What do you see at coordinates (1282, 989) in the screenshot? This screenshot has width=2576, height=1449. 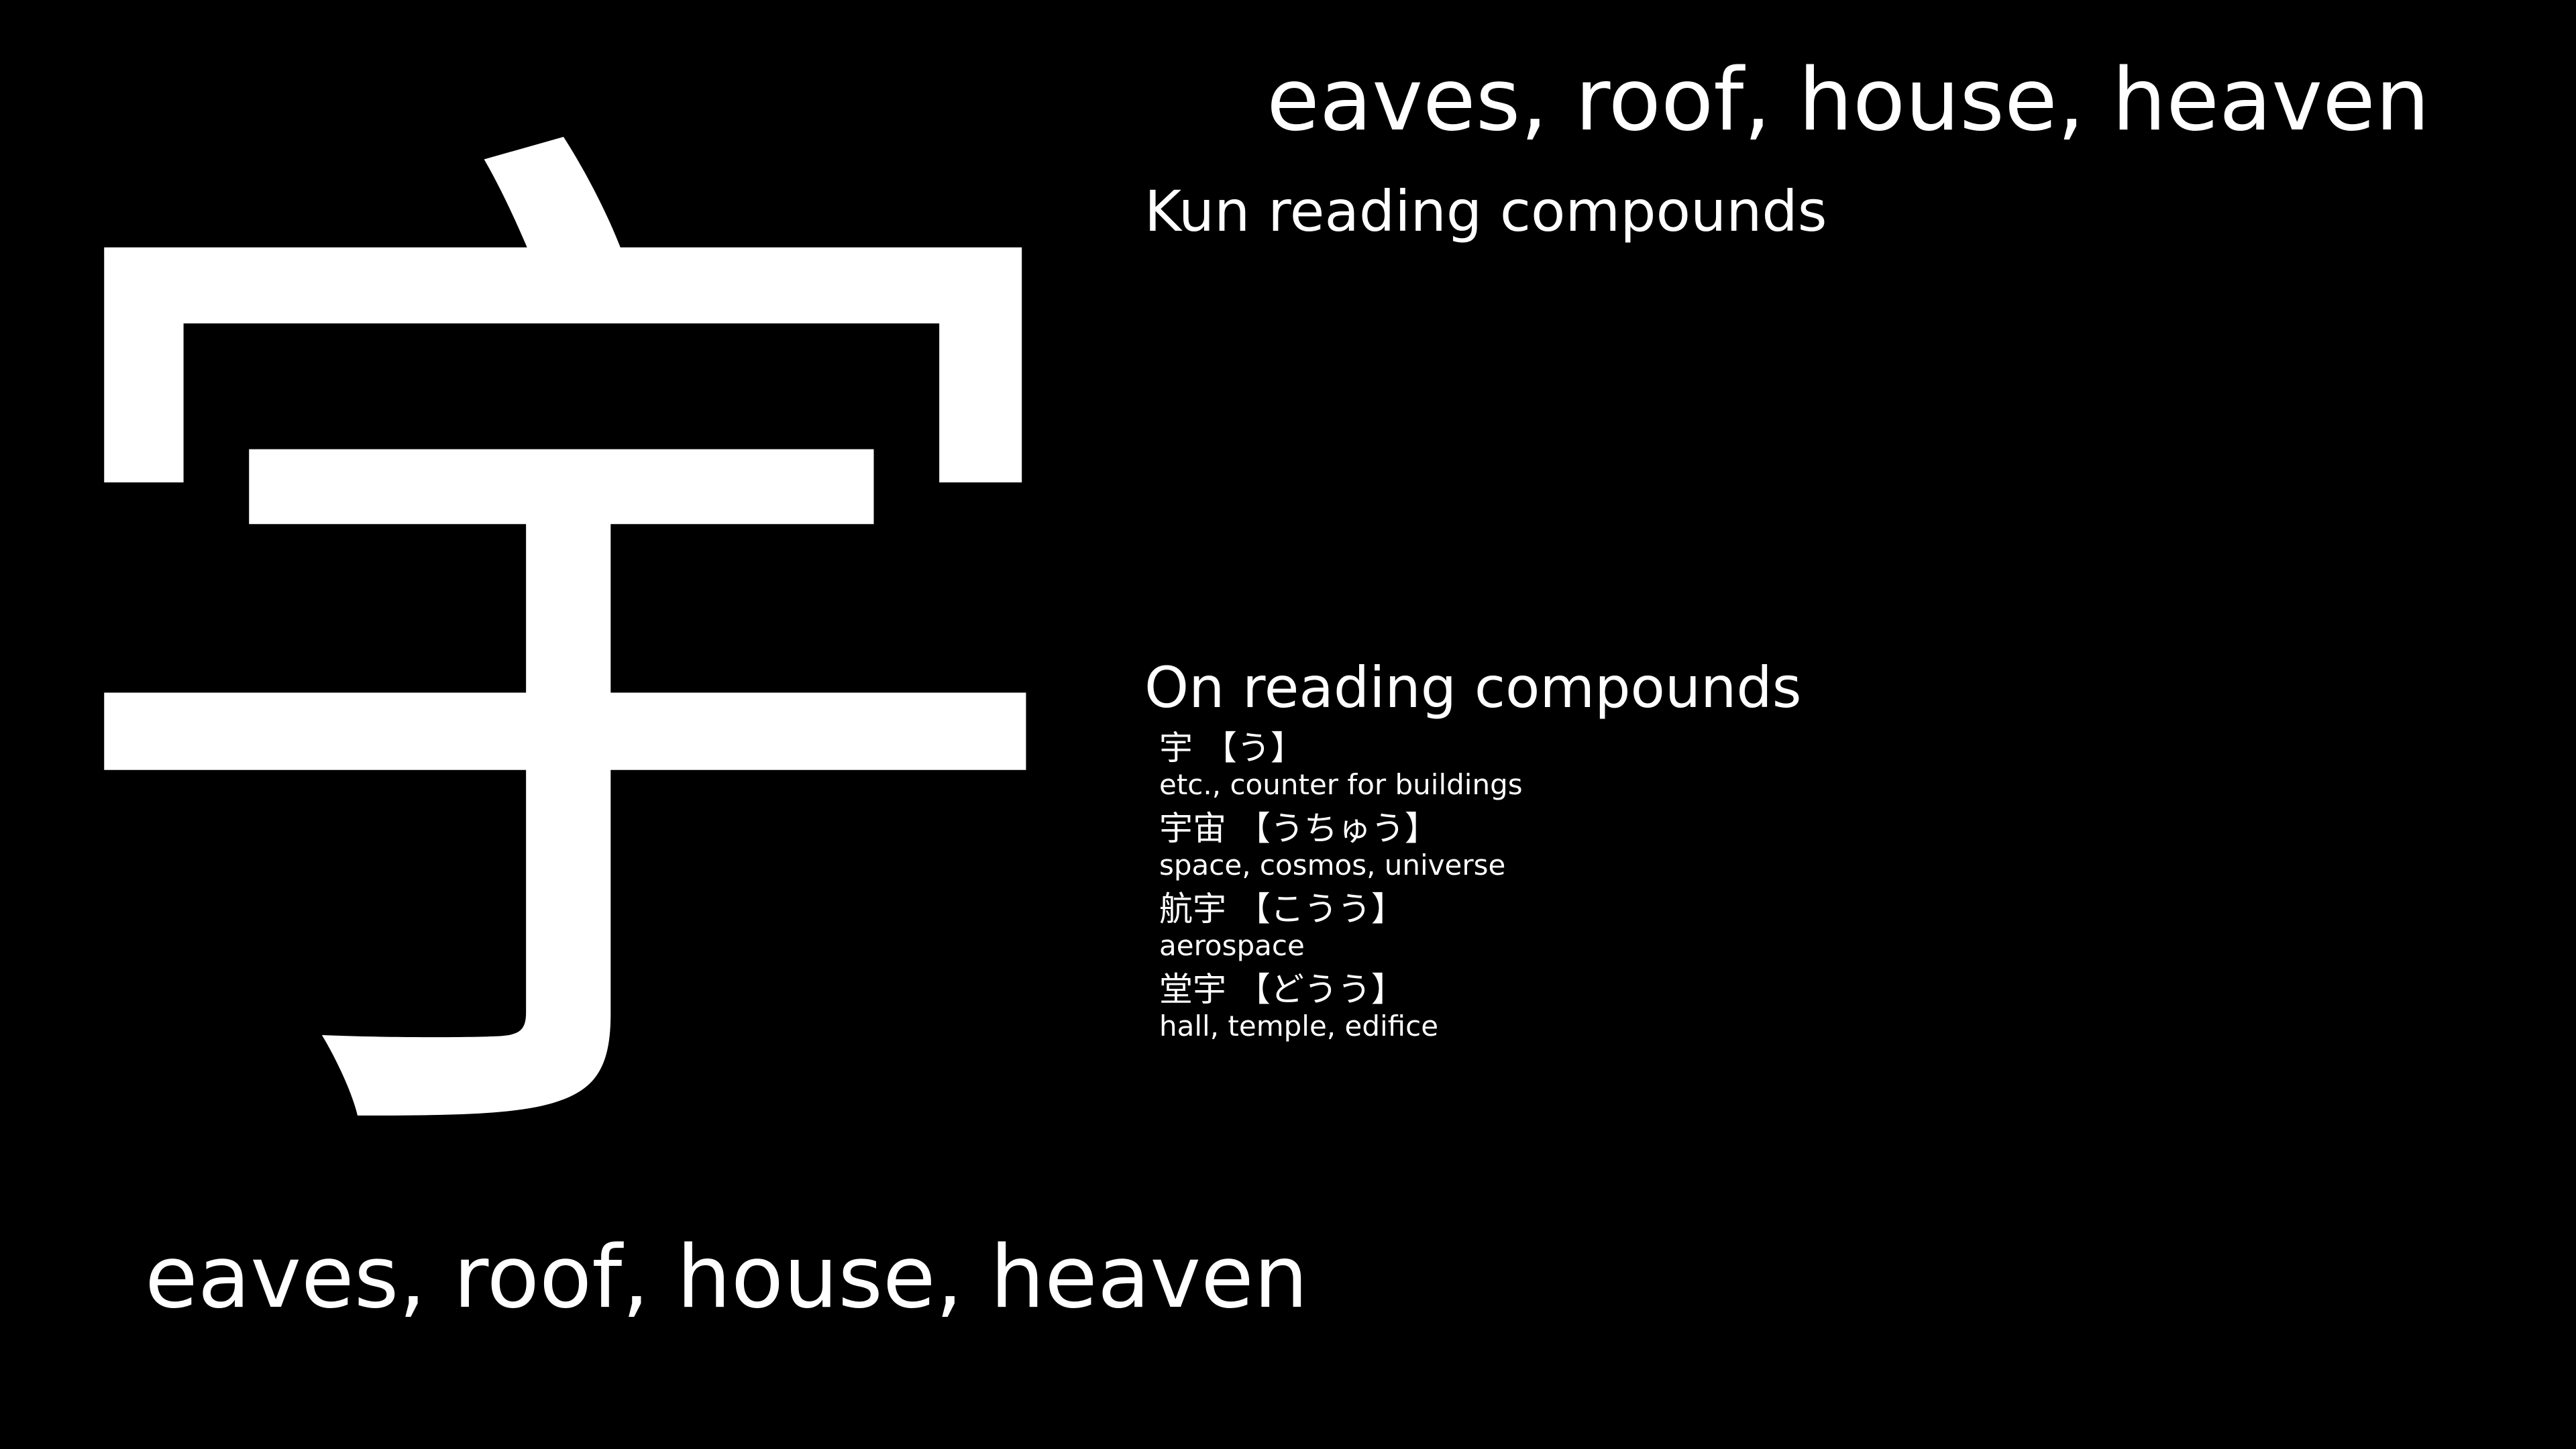 I see `compound-word: 堂宇 【どうう】` at bounding box center [1282, 989].